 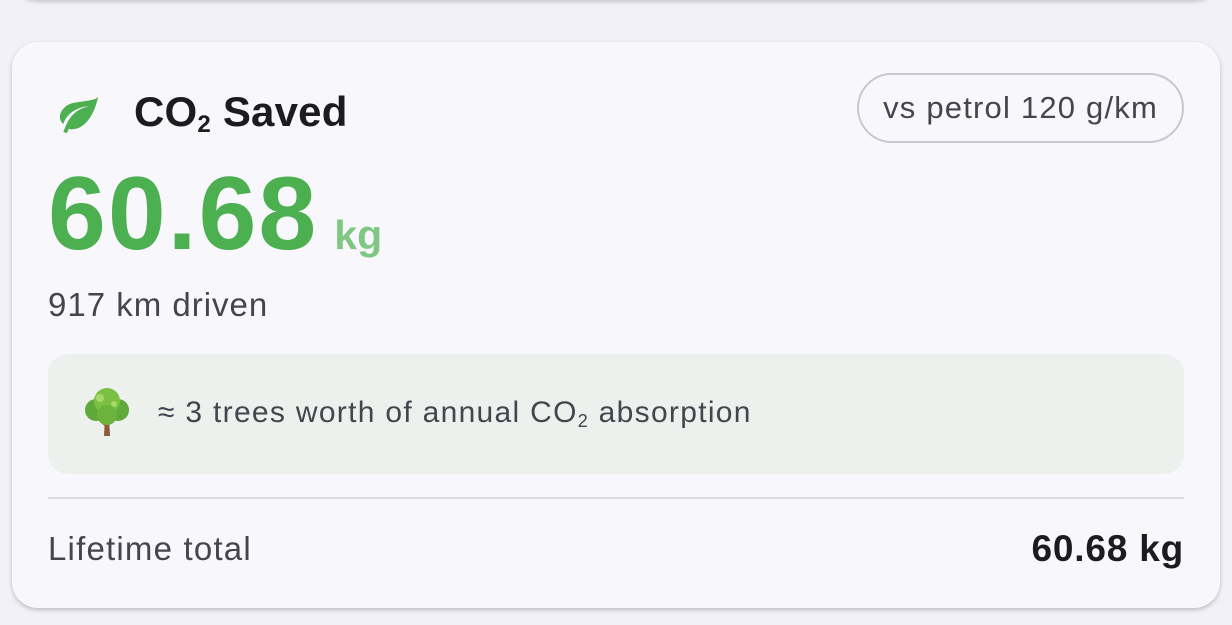 What do you see at coordinates (1020, 108) in the screenshot?
I see `comparison-chip: vs petrol 120 g/km` at bounding box center [1020, 108].